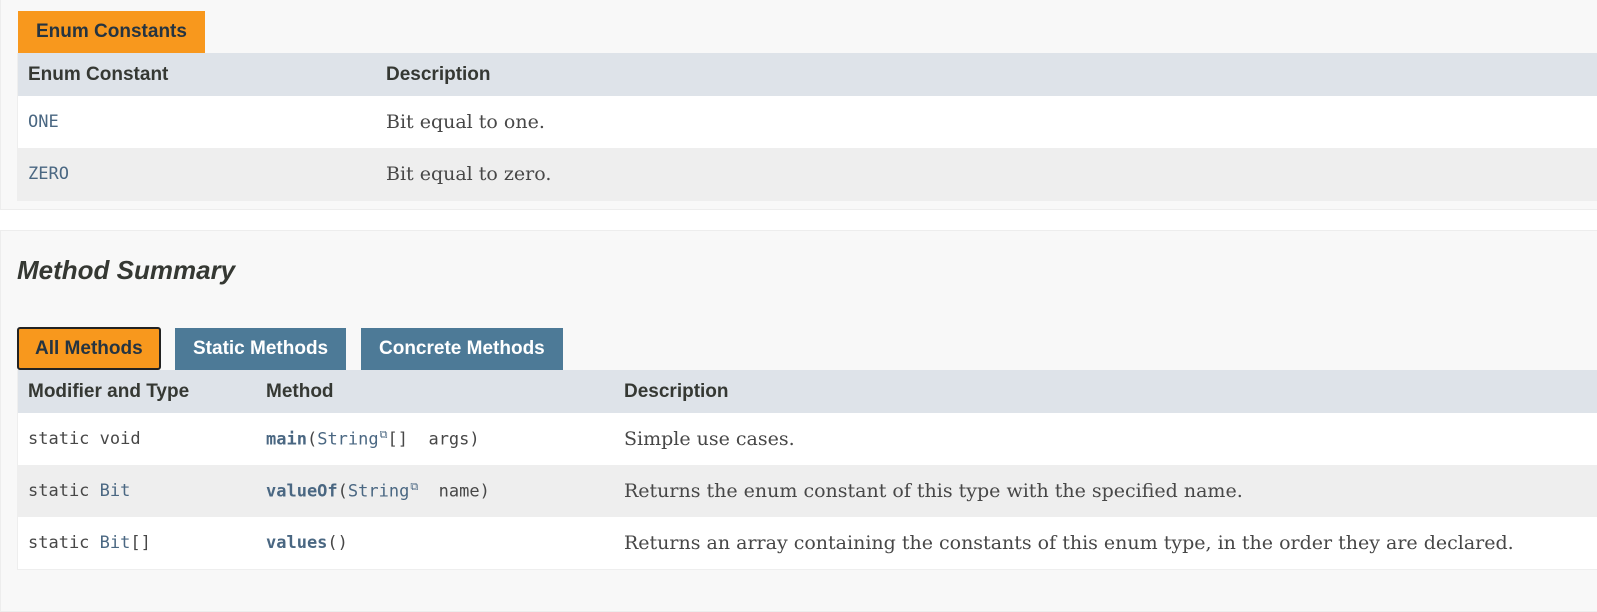 The width and height of the screenshot is (1597, 612). I want to click on table-row: ZERO Bit equal to zero., so click(807, 174).